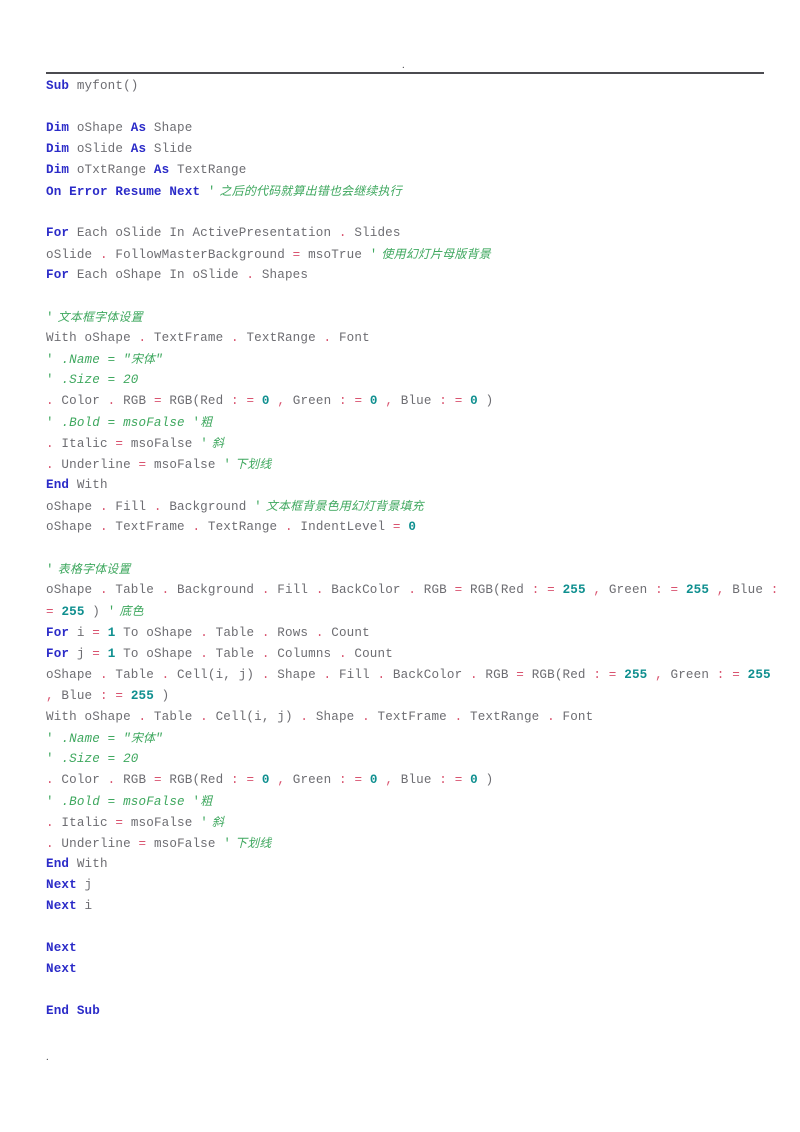 The height and width of the screenshot is (1132, 800). What do you see at coordinates (158, 275) in the screenshot?
I see `code-token-id: Each oShape In oSlide` at bounding box center [158, 275].